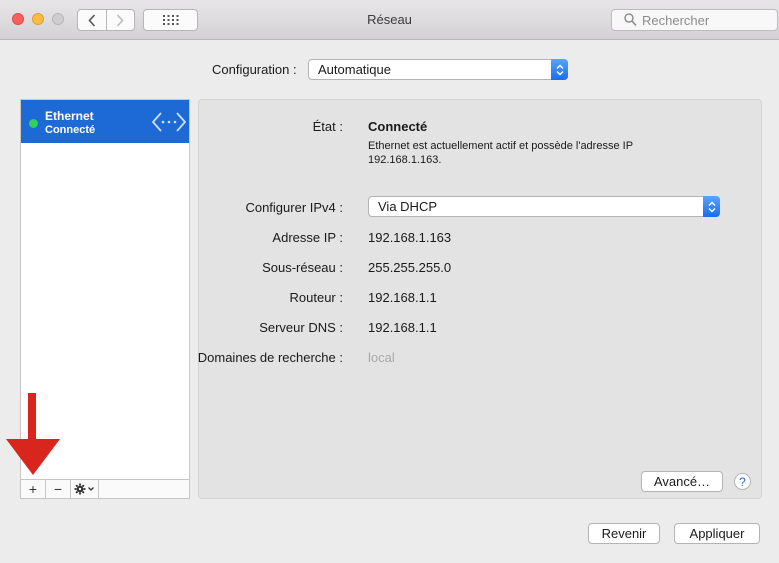 This screenshot has width=779, height=563. What do you see at coordinates (302, 267) in the screenshot?
I see `subnet-label: Sous-réseau :` at bounding box center [302, 267].